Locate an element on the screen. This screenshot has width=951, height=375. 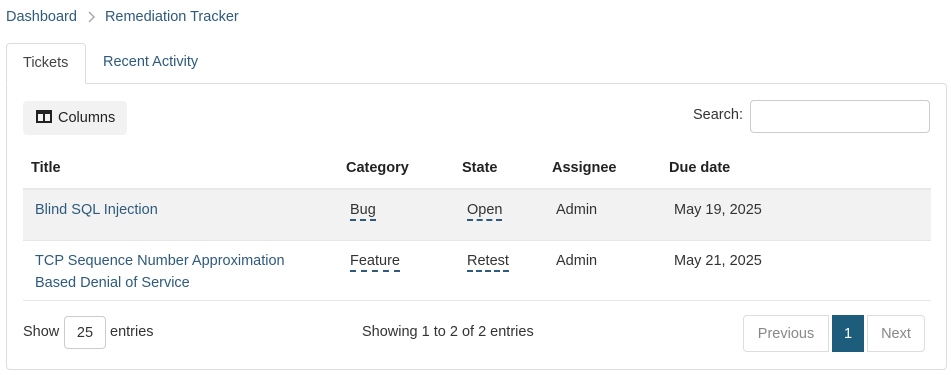
breadcrumb: Dashboard Remediation Tracker is located at coordinates (122, 17).